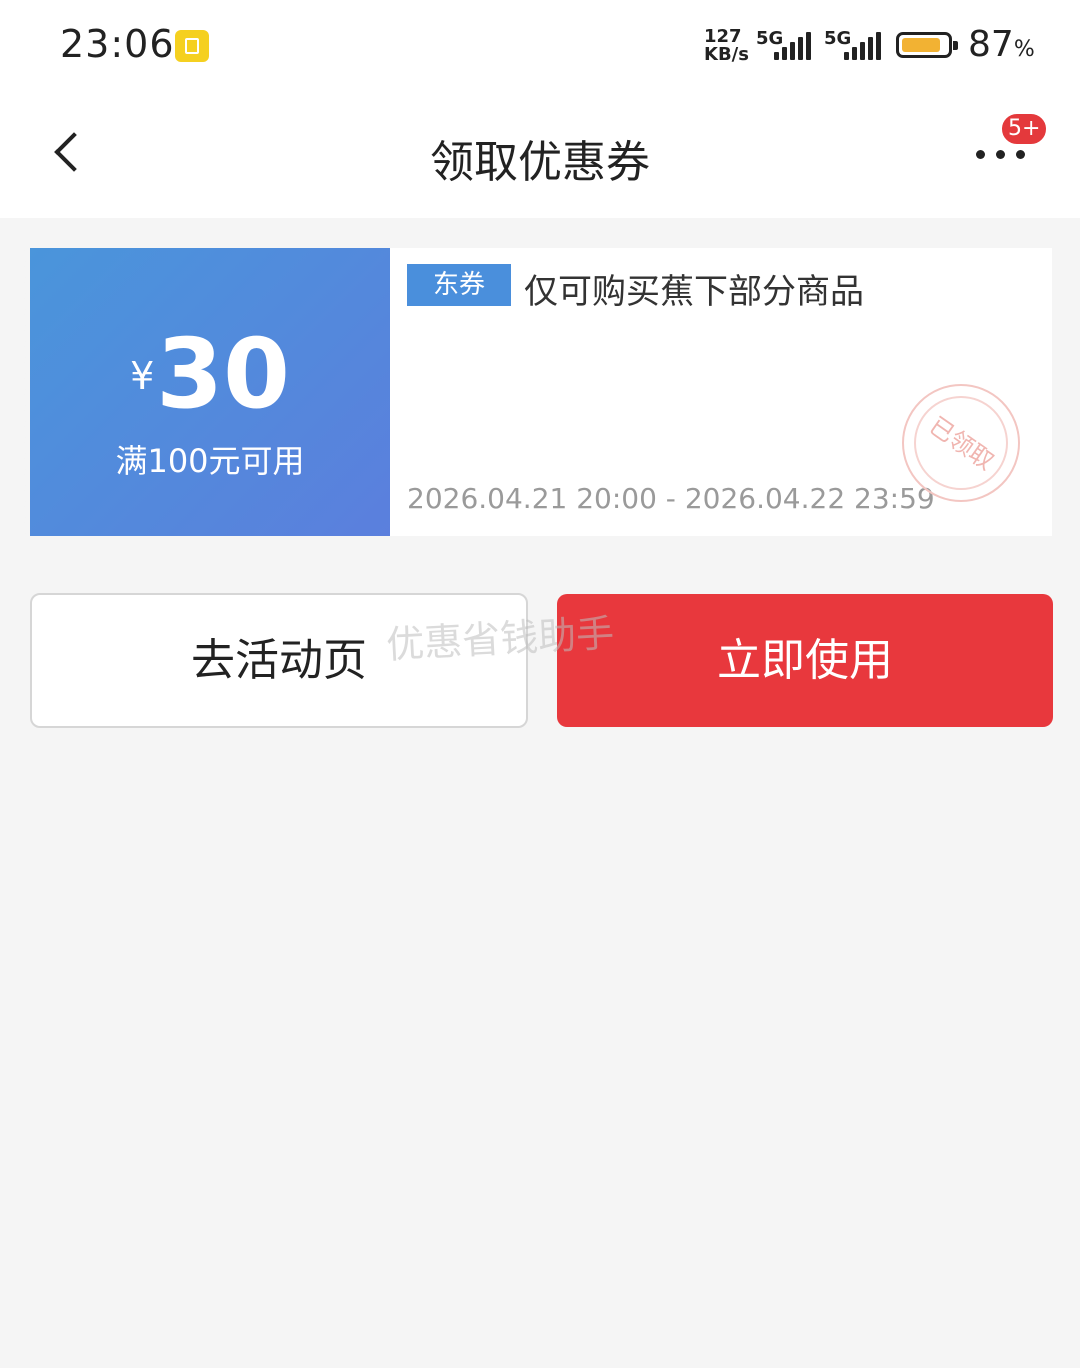 This screenshot has width=1080, height=1368. Describe the element at coordinates (210, 461) in the screenshot. I see `coupon-threshold: 满100元可用` at that location.